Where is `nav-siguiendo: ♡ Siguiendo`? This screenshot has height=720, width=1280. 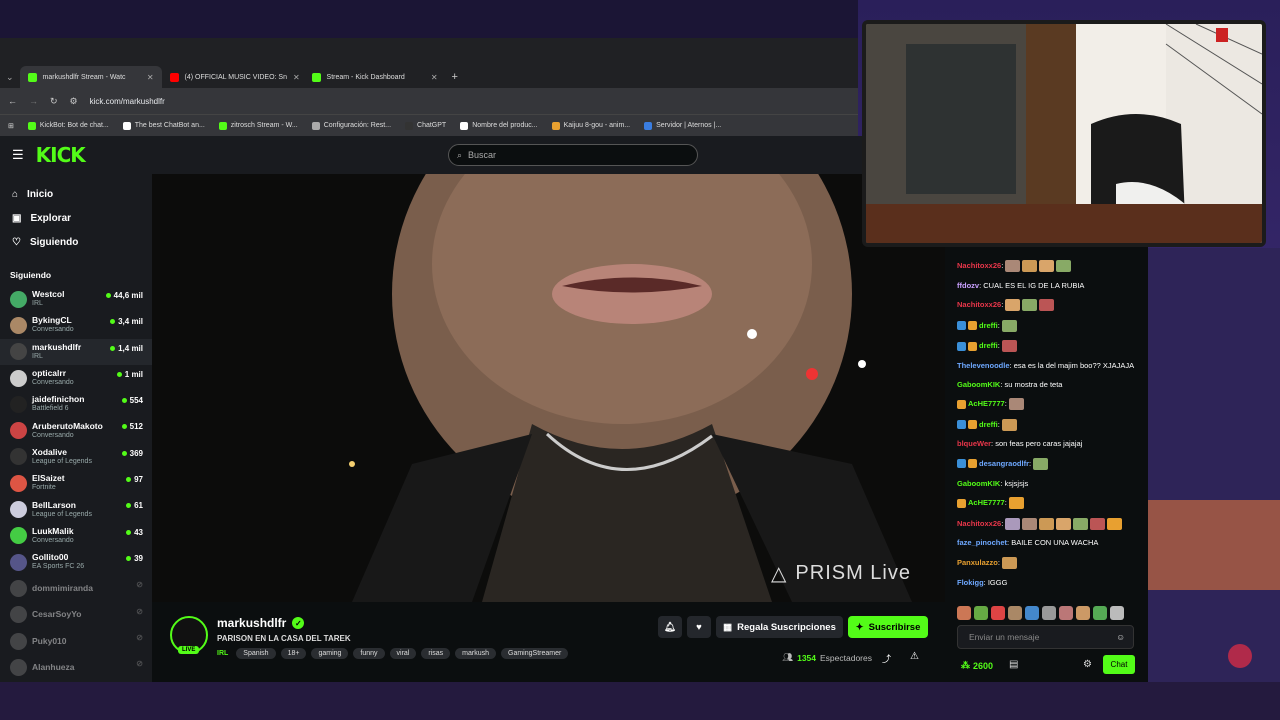 nav-siguiendo: ♡ Siguiendo is located at coordinates (76, 242).